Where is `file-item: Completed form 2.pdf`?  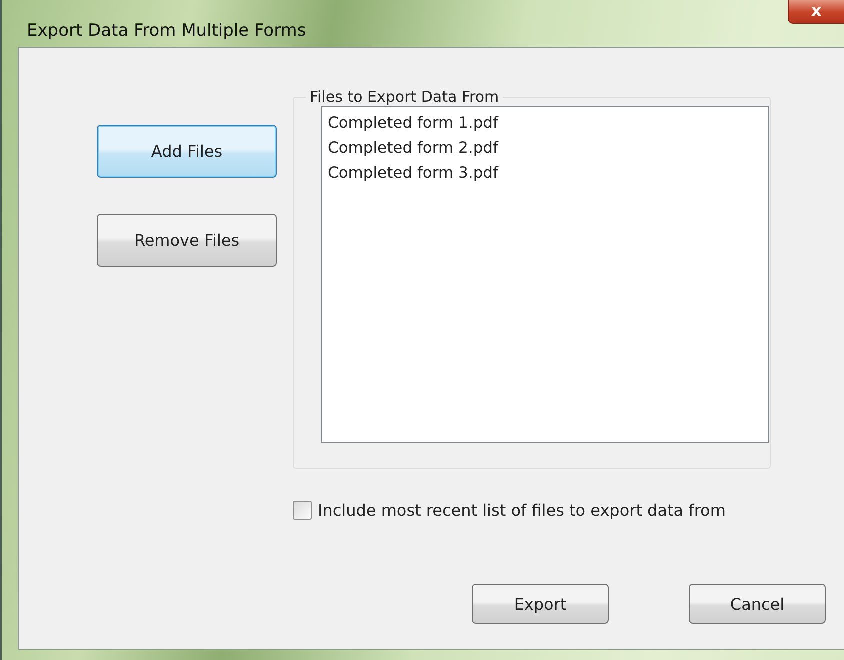 file-item: Completed form 2.pdf is located at coordinates (545, 148).